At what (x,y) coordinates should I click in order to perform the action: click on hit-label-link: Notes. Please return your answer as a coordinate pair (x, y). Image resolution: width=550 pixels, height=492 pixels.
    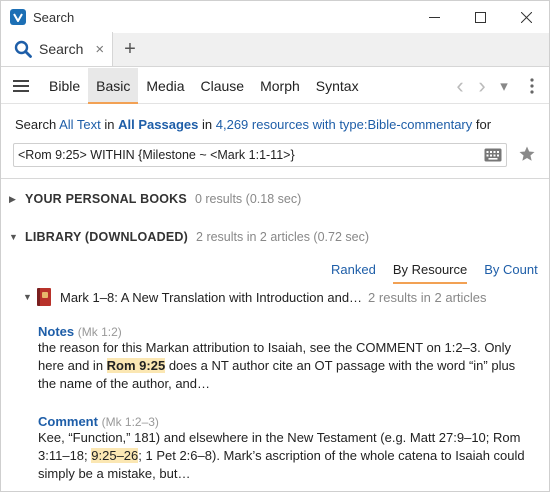
    Looking at the image, I should click on (56, 331).